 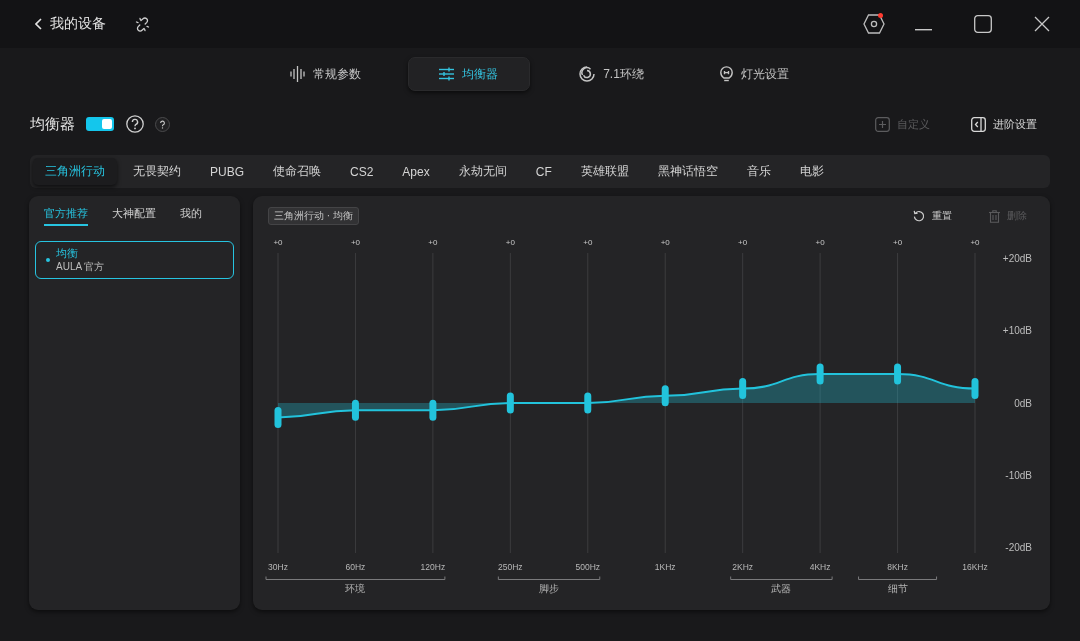 I want to click on maximize-icon, so click(x=983, y=24).